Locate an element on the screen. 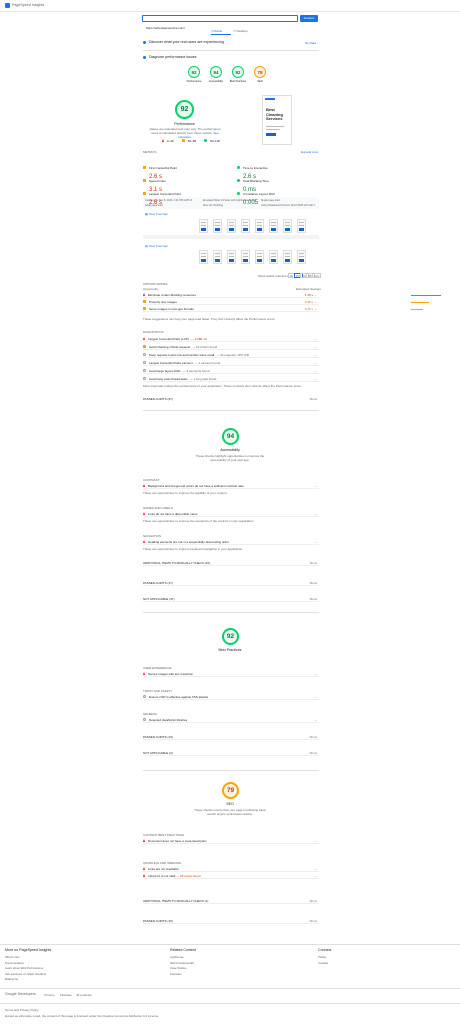 The image size is (460, 1024). run-info-item: Captured at Dec 8, 2023, 2:41 PM GMT+5 is located at coordinates (169, 200).